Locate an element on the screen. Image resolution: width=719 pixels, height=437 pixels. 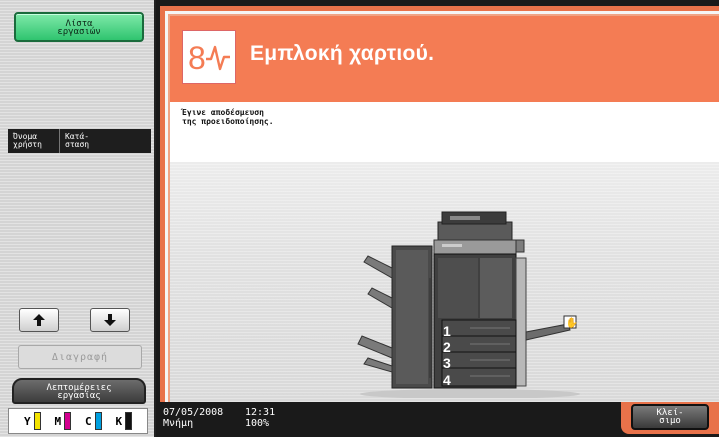
toner-black: K is located at coordinates (124, 421).